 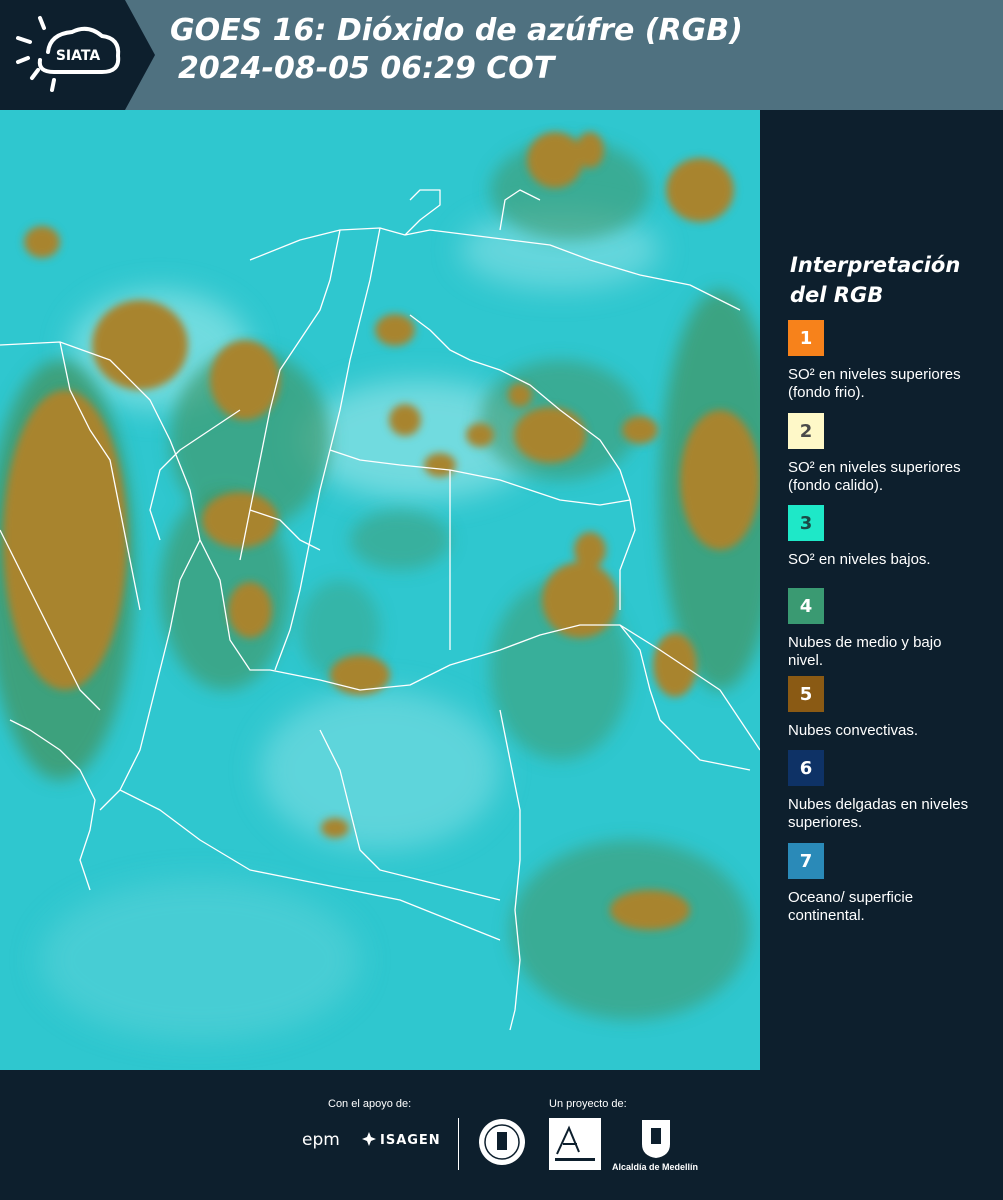 I want to click on legend-item-7: 7 Oceano/ superficie continental., so click(x=888, y=884).